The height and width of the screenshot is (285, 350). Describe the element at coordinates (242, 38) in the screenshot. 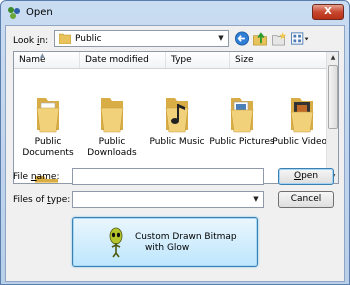

I see `back-icon` at that location.